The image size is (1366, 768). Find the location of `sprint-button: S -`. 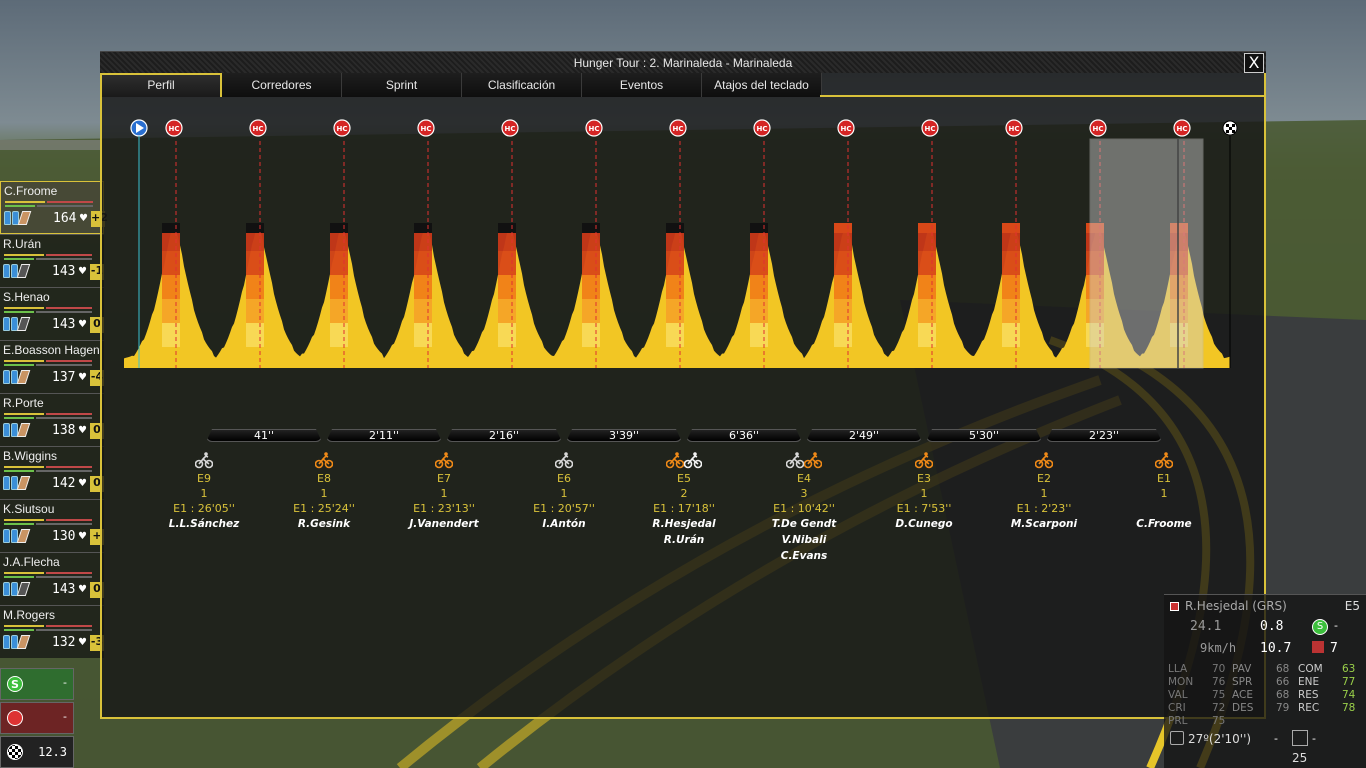

sprint-button: S - is located at coordinates (37, 684).